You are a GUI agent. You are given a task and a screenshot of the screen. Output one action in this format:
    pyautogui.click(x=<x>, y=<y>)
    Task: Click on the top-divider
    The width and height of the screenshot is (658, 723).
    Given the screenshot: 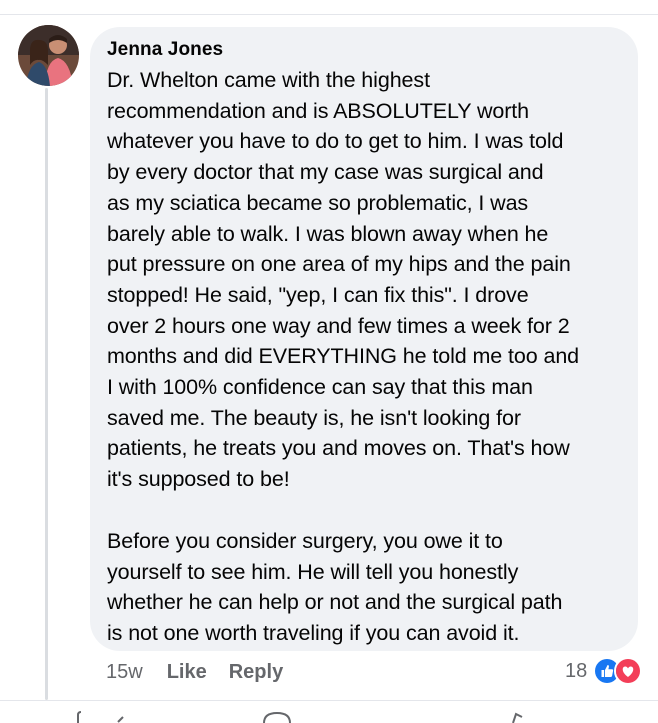 What is the action you would take?
    pyautogui.click(x=329, y=7)
    